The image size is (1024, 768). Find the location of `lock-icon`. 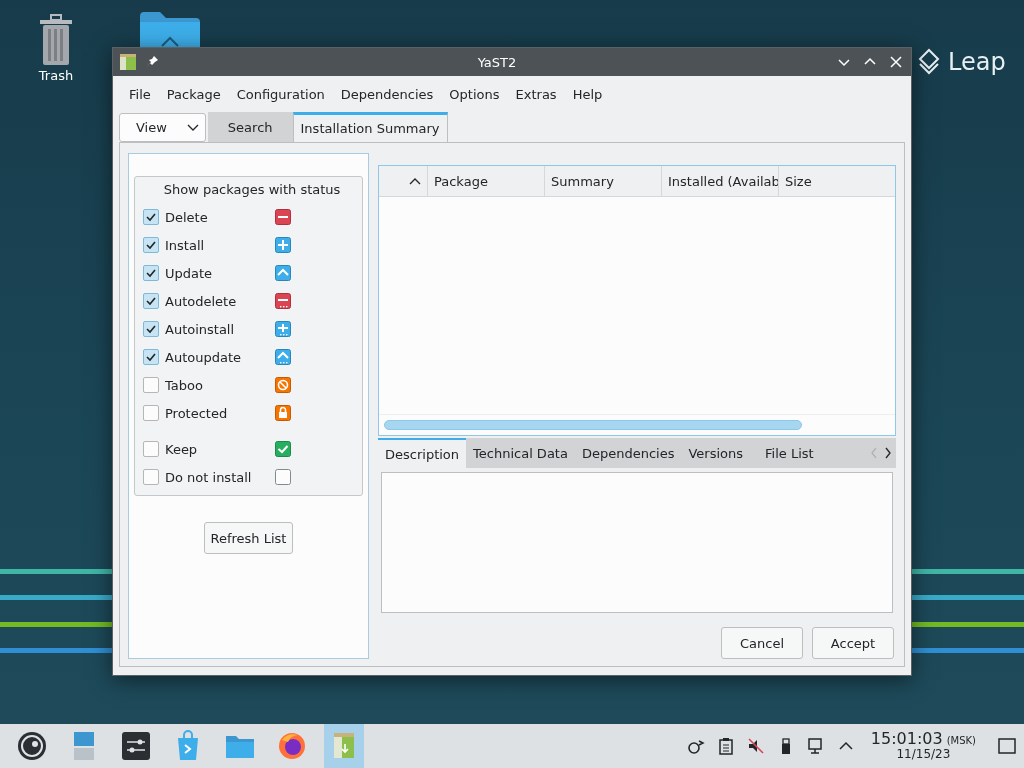

lock-icon is located at coordinates (283, 413).